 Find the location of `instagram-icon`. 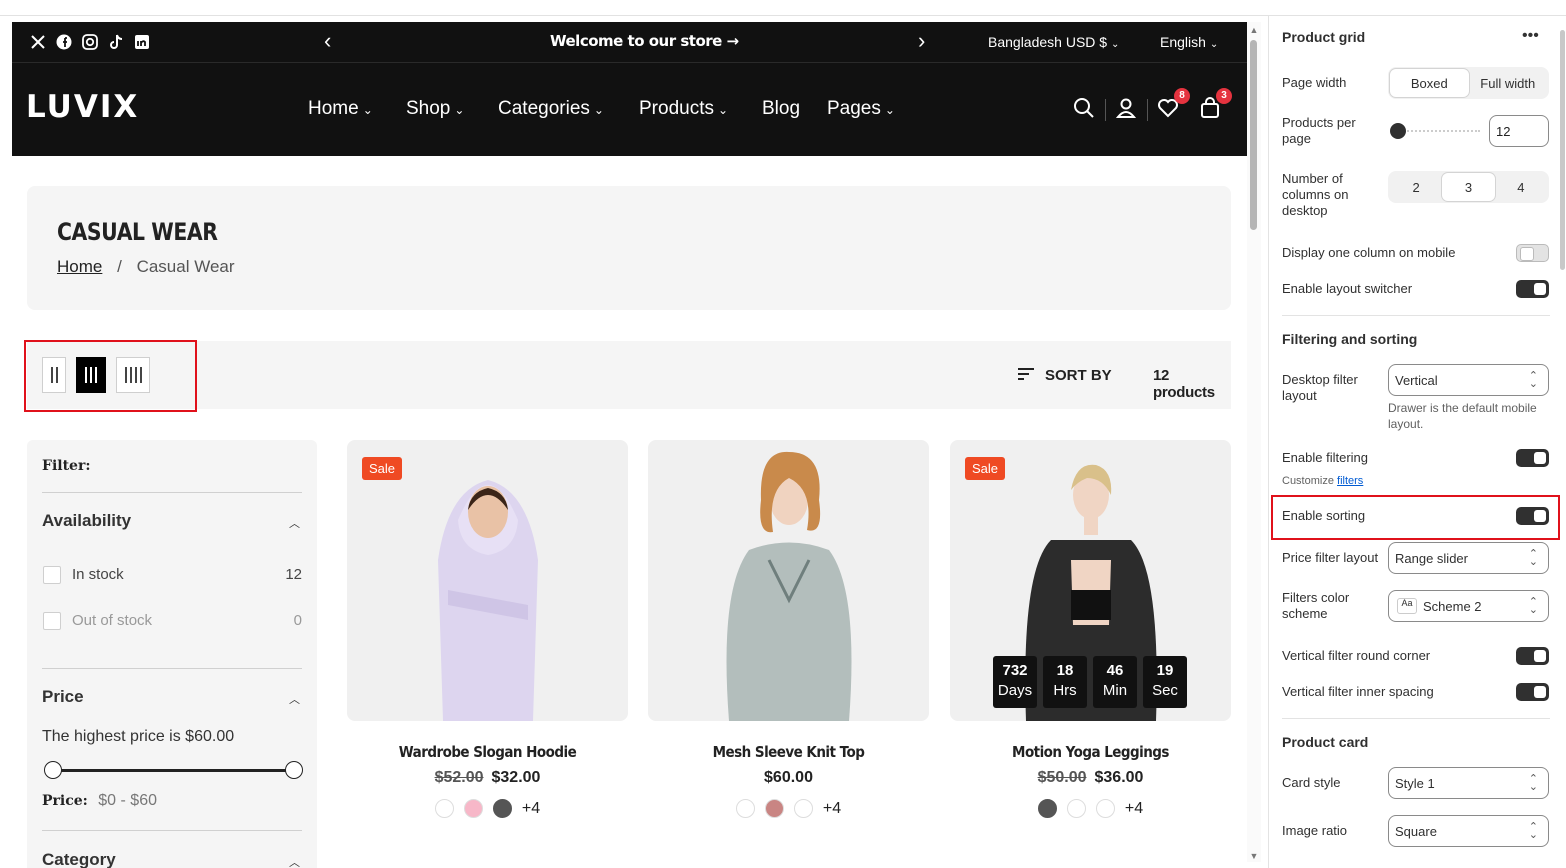

instagram-icon is located at coordinates (90, 42).